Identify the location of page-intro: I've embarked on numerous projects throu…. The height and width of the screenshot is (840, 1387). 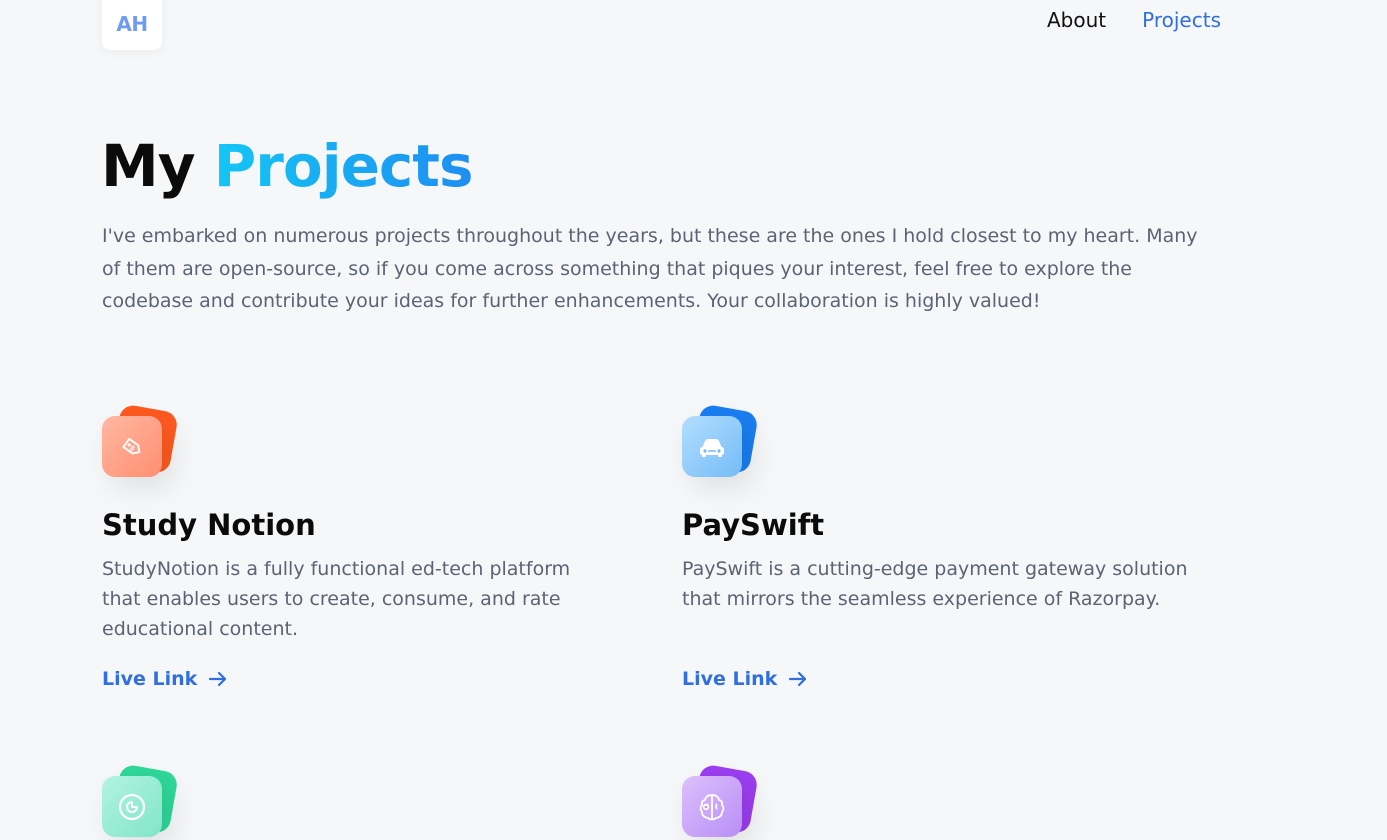
(650, 268).